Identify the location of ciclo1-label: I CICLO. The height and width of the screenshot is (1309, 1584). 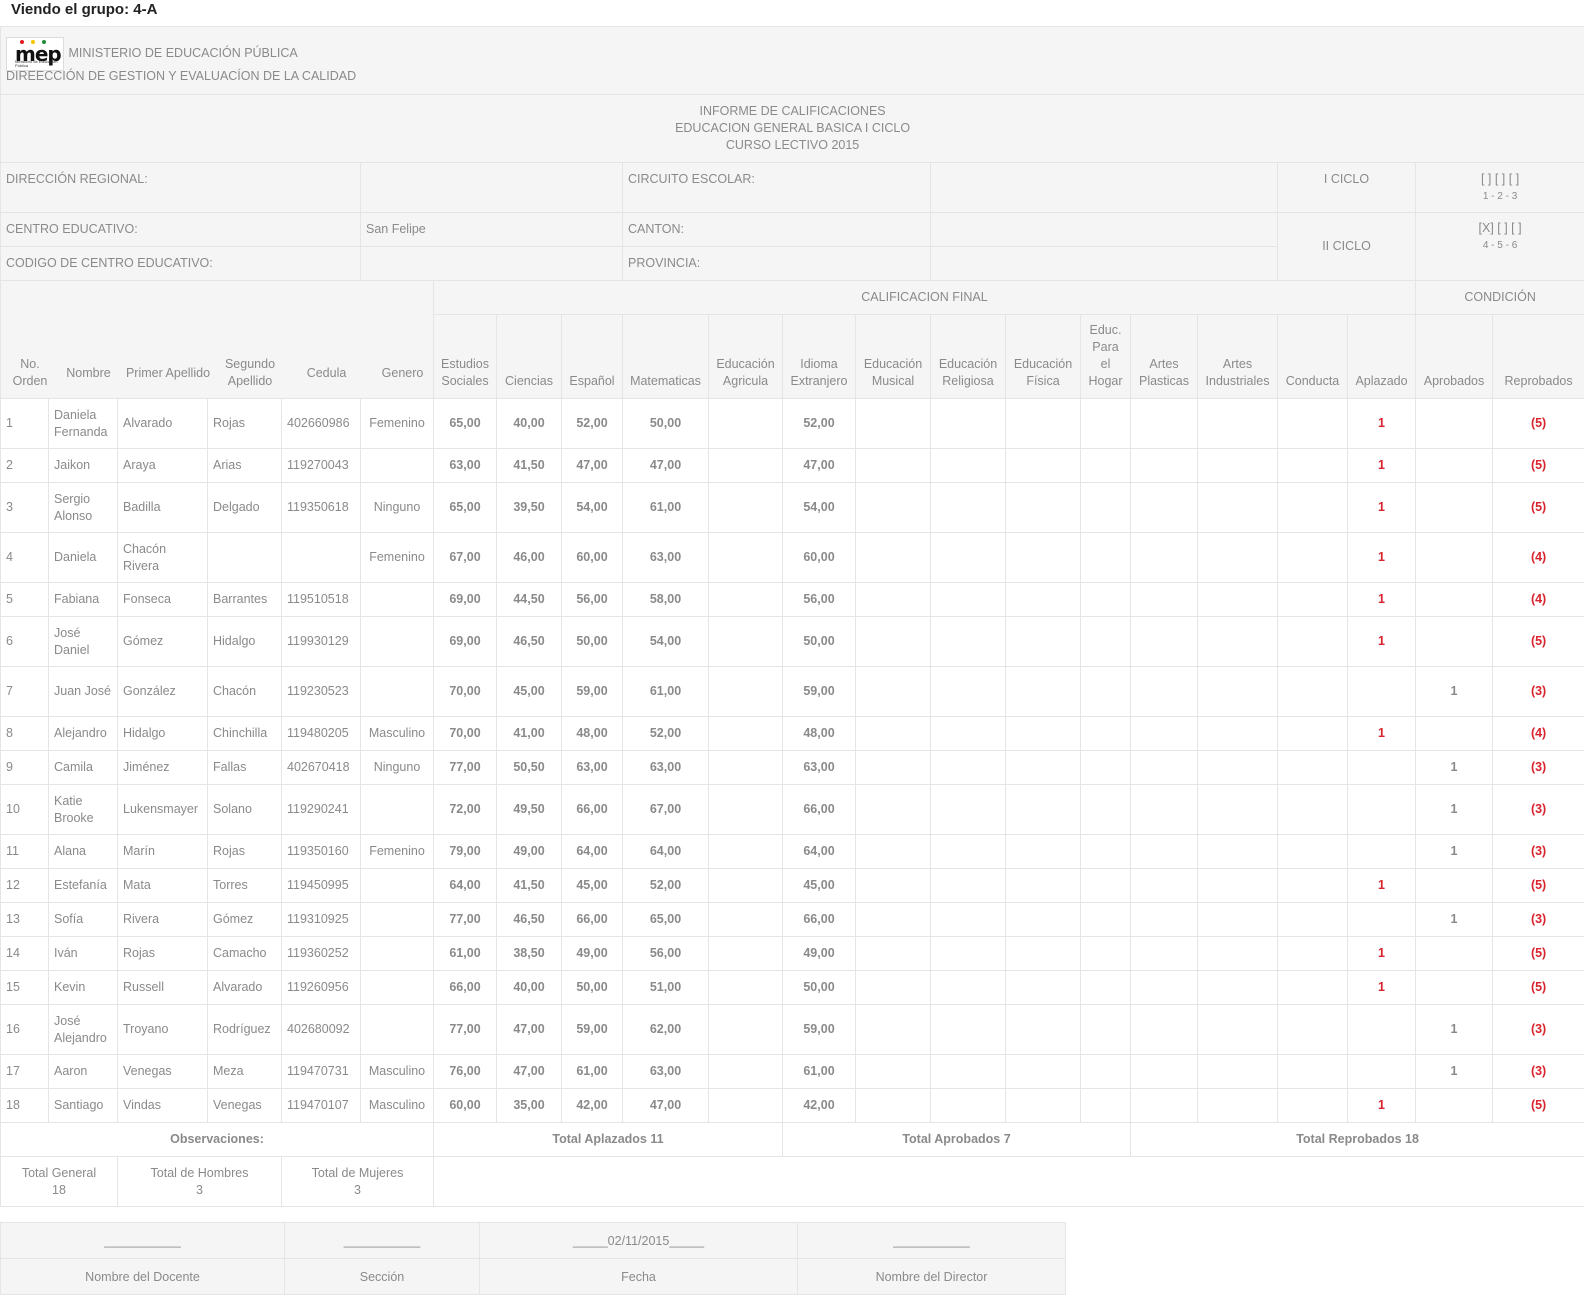
(1346, 187).